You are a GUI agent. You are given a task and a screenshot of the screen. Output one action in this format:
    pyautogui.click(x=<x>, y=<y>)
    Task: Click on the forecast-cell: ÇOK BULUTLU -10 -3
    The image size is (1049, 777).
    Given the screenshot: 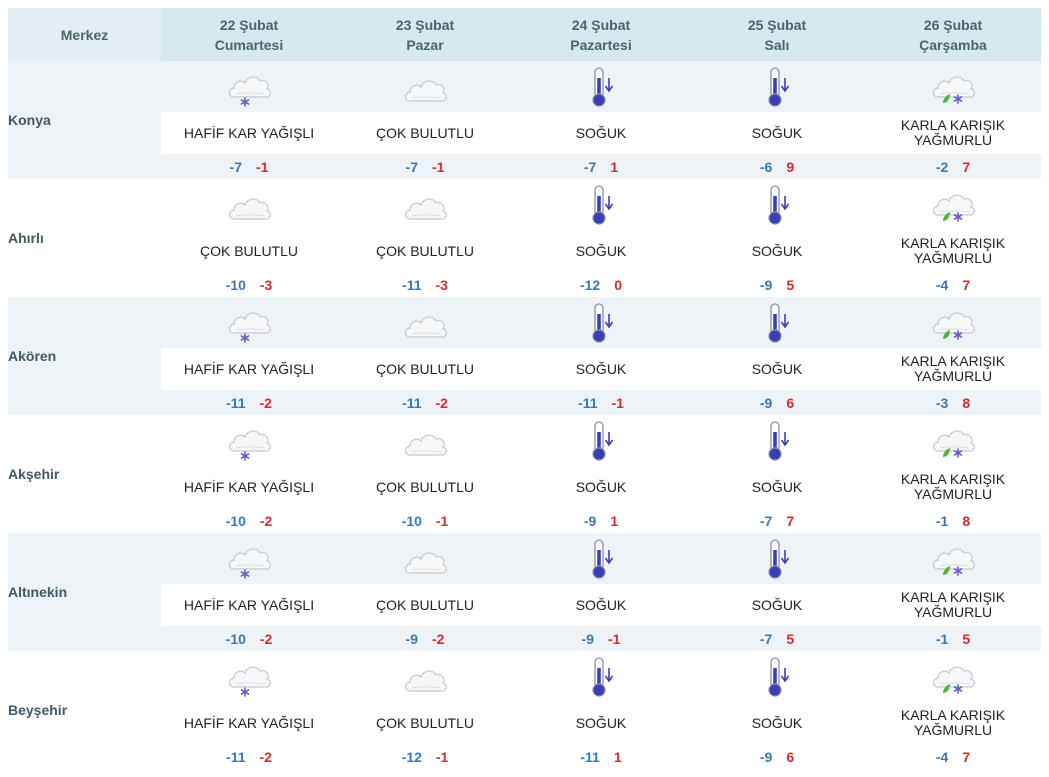 What is the action you would take?
    pyautogui.click(x=249, y=238)
    